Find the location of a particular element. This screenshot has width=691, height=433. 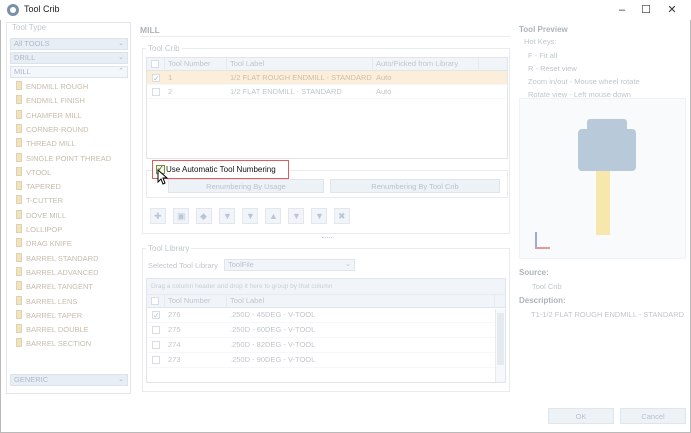

tool-type-label: CHAMFER MILL is located at coordinates (54, 115).